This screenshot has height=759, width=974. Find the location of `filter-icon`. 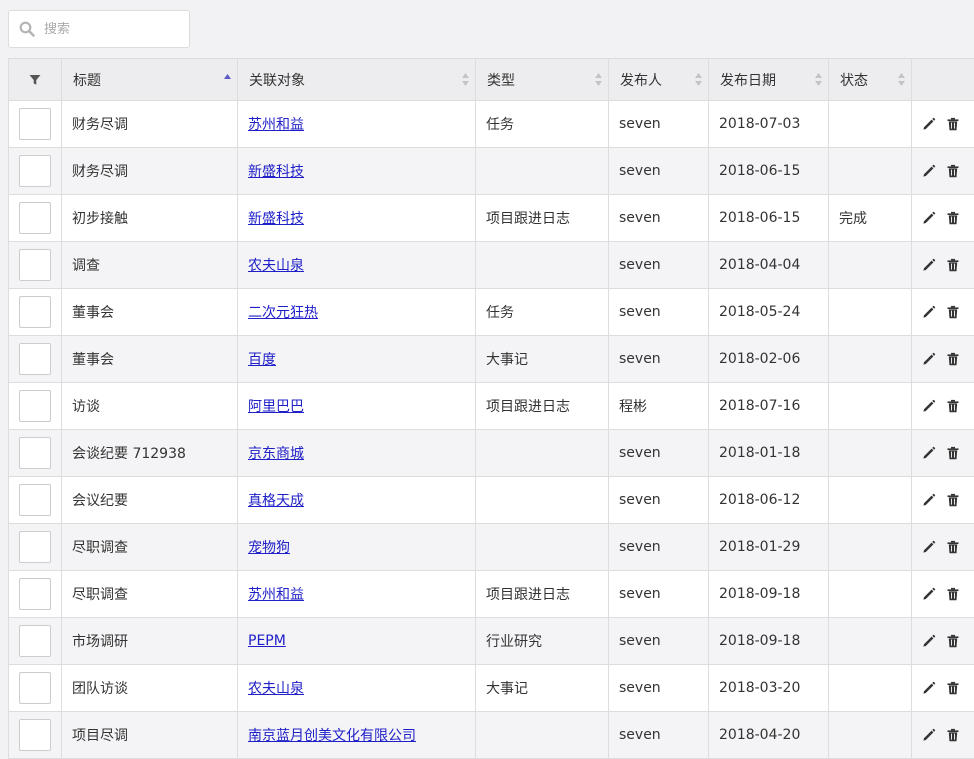

filter-icon is located at coordinates (35, 80).